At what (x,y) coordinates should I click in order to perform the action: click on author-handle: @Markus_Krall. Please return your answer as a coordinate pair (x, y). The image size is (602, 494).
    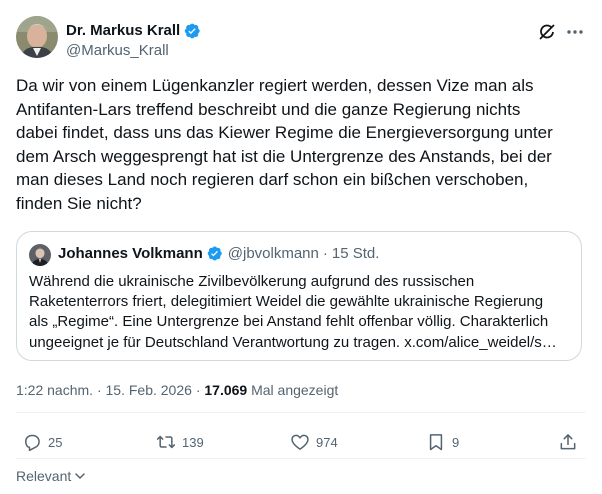
    Looking at the image, I should click on (117, 50).